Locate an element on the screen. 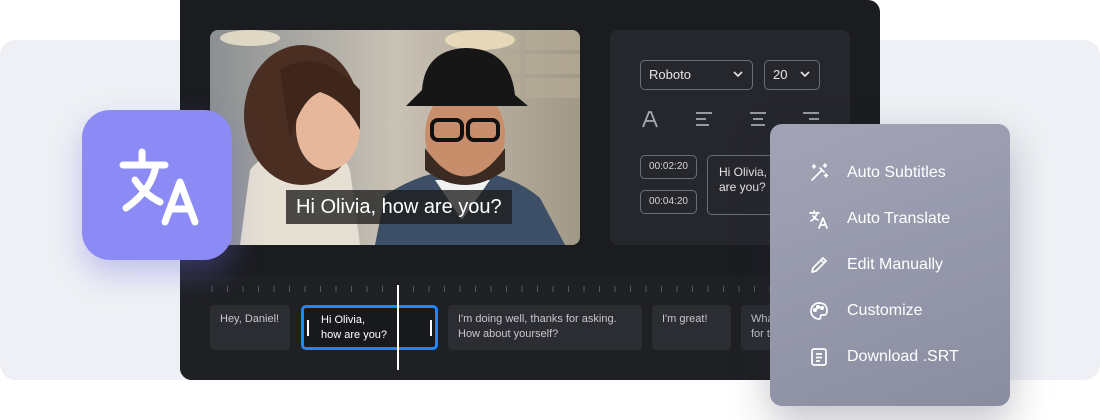  playhead is located at coordinates (398, 327).